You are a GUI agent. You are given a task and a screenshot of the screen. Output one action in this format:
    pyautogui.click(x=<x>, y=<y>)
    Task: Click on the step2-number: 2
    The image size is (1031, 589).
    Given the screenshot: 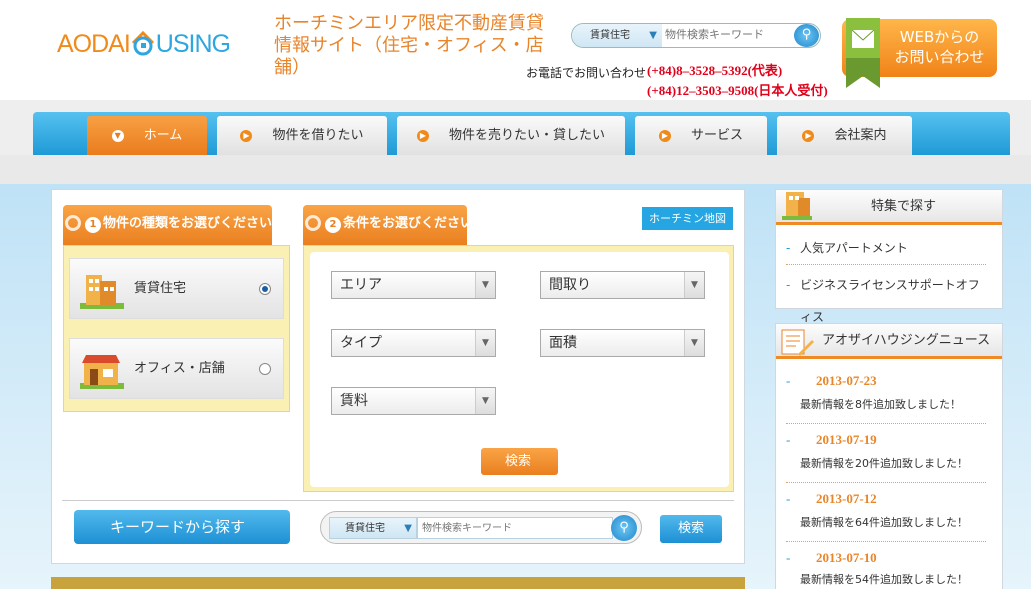 What is the action you would take?
    pyautogui.click(x=333, y=225)
    